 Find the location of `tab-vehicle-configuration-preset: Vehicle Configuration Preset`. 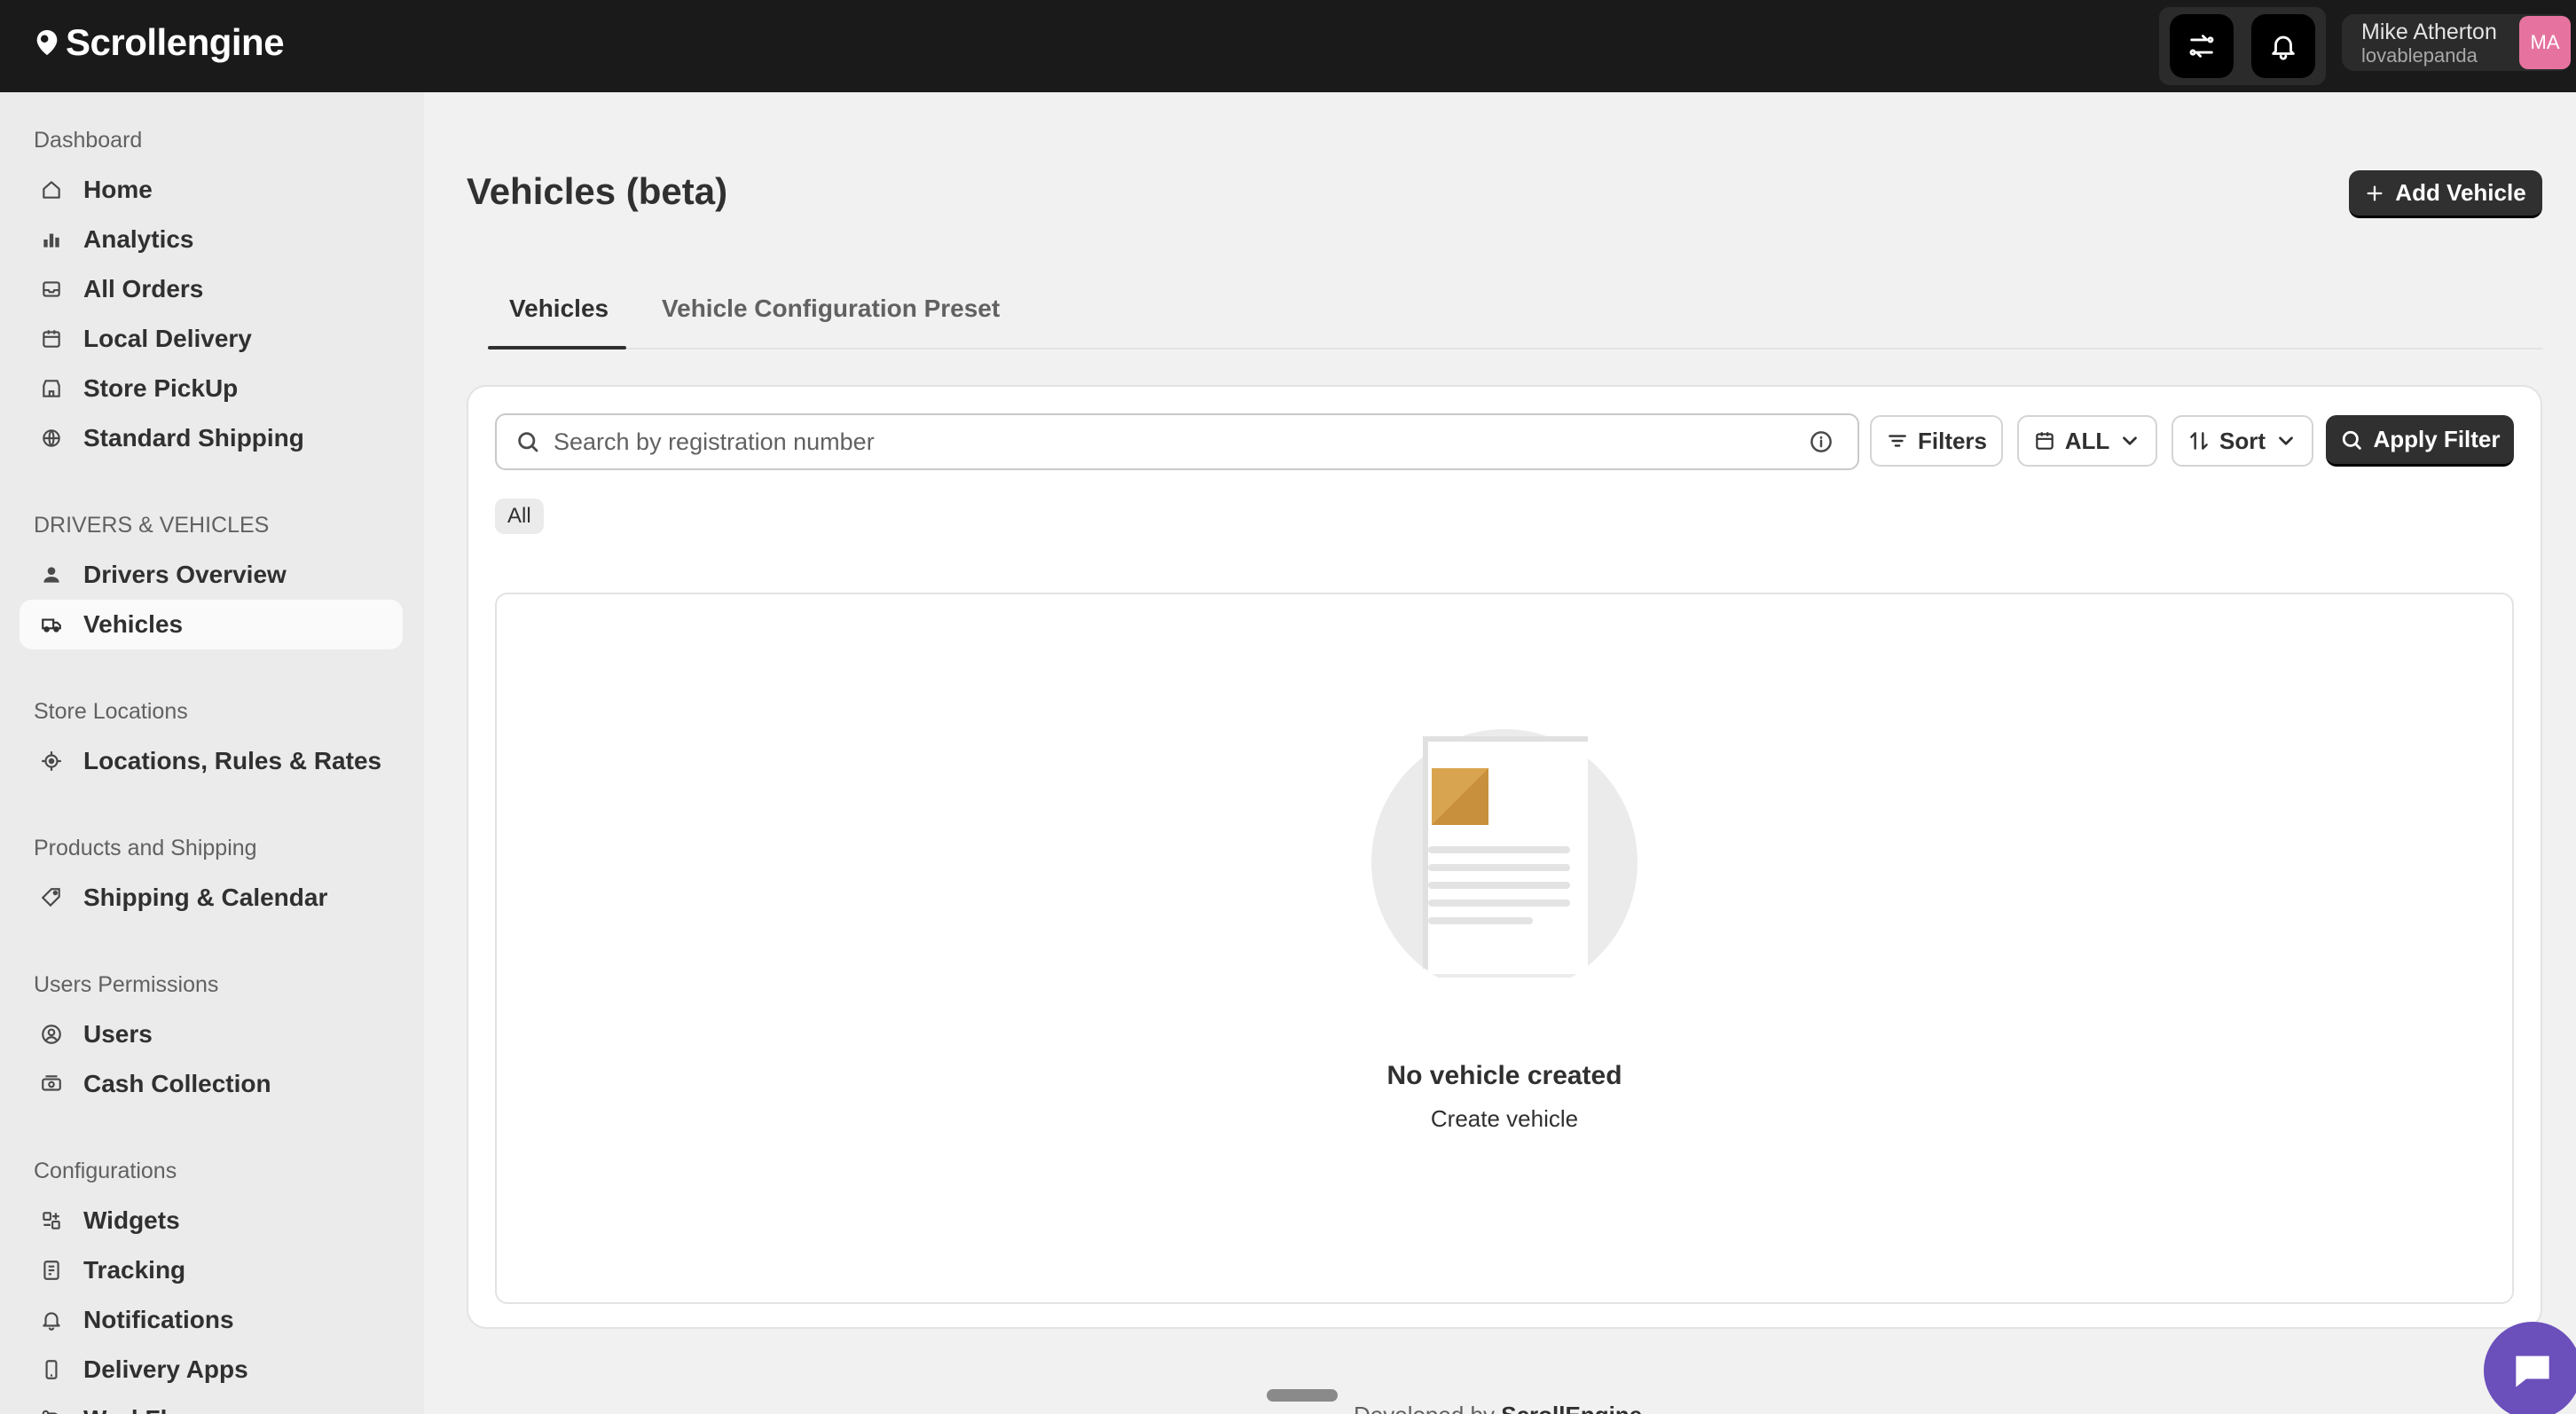

tab-vehicle-configuration-preset: Vehicle Configuration Preset is located at coordinates (831, 309).